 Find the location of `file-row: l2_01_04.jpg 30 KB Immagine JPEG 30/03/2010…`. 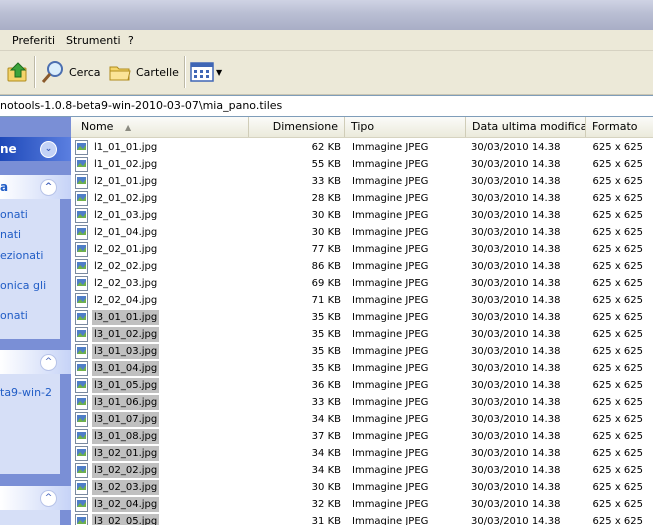

file-row: l2_01_04.jpg 30 KB Immagine JPEG 30/03/2010… is located at coordinates (362, 232).